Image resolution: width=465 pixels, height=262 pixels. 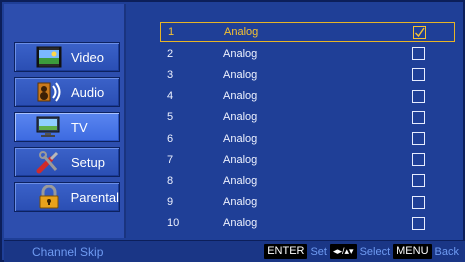 I want to click on channel-number: 7, so click(x=170, y=159).